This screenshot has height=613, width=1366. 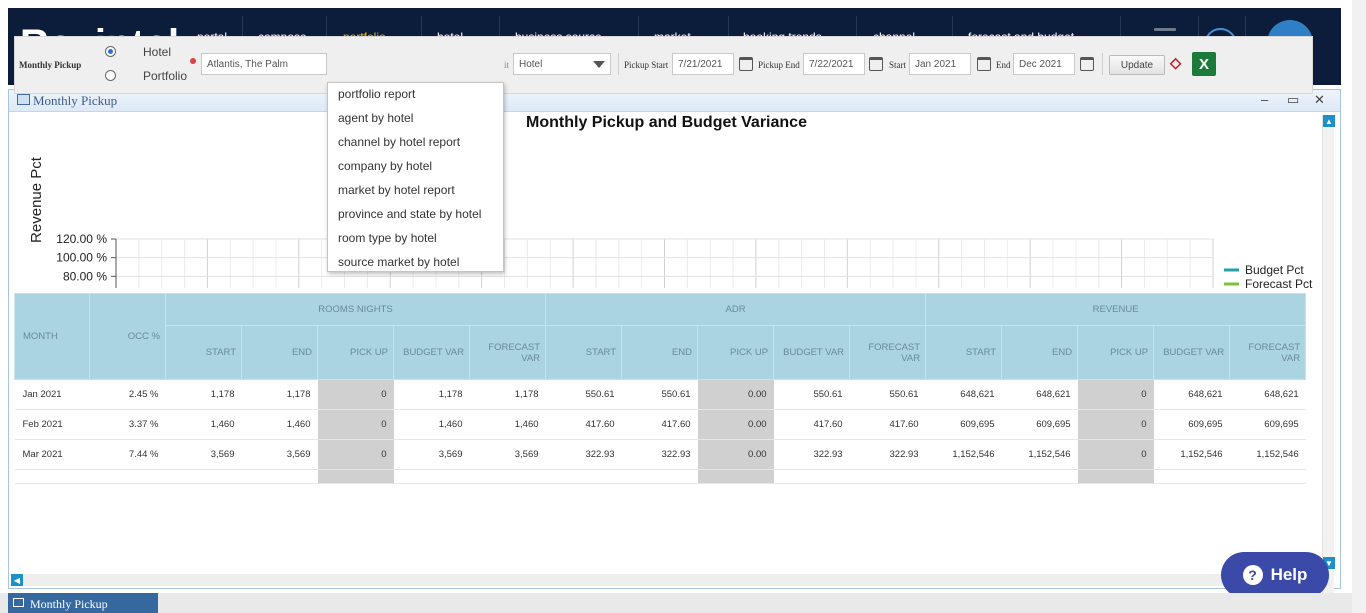 I want to click on help-button: ? Help, so click(x=1275, y=575).